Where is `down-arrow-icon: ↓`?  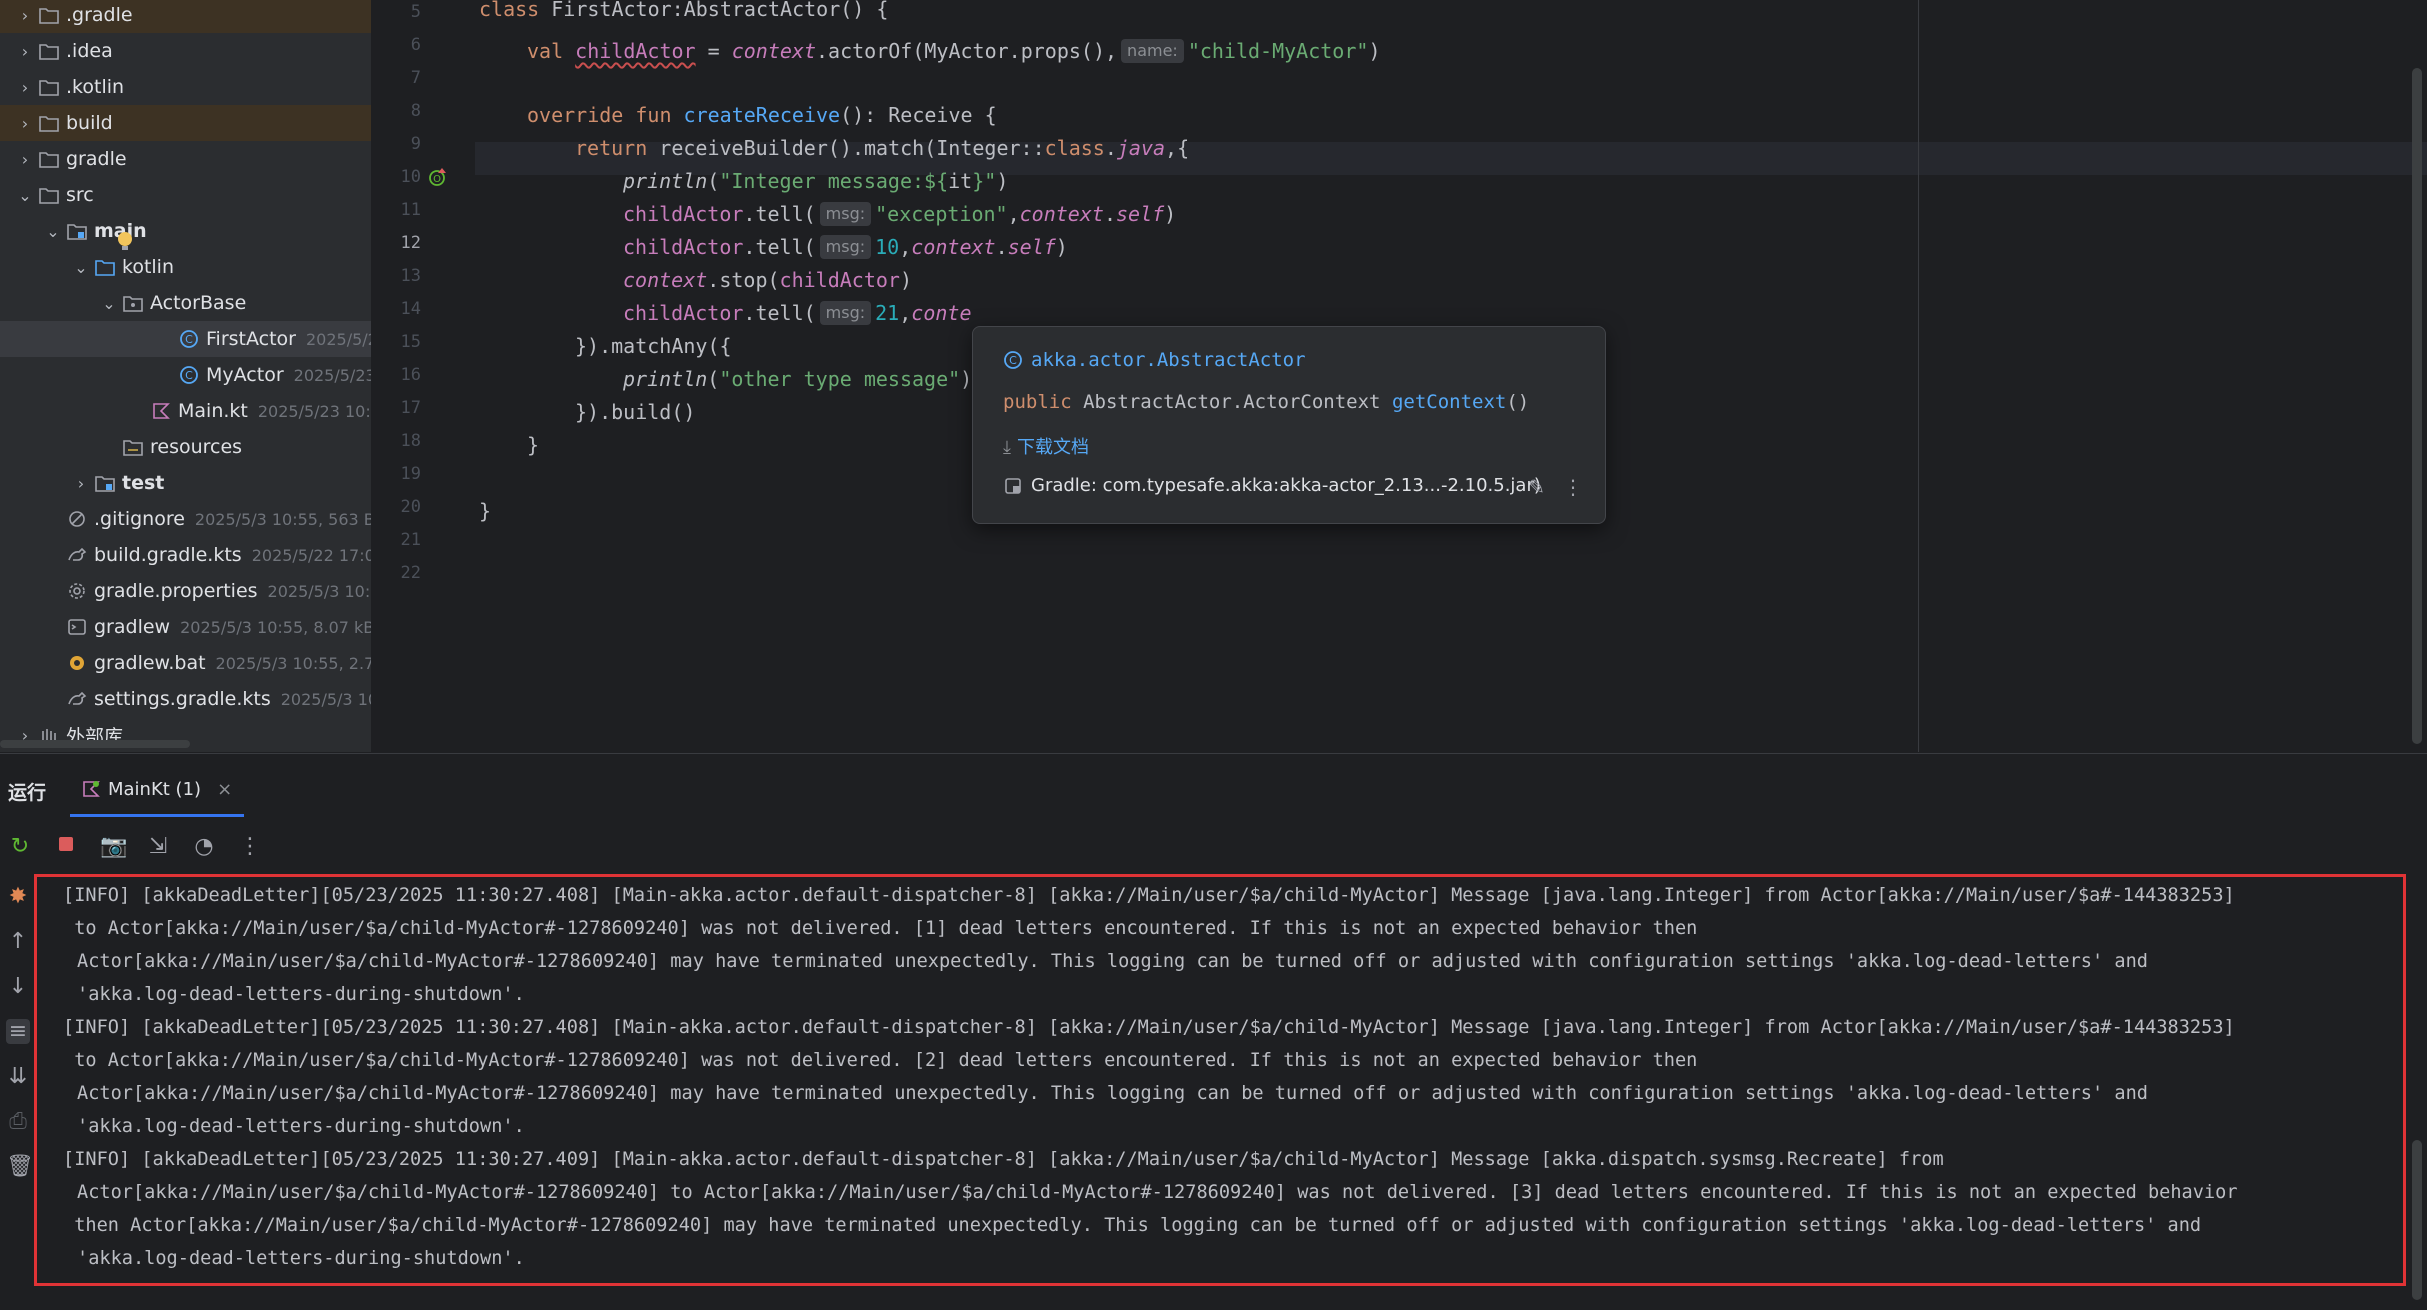
down-arrow-icon: ↓ is located at coordinates (18, 986).